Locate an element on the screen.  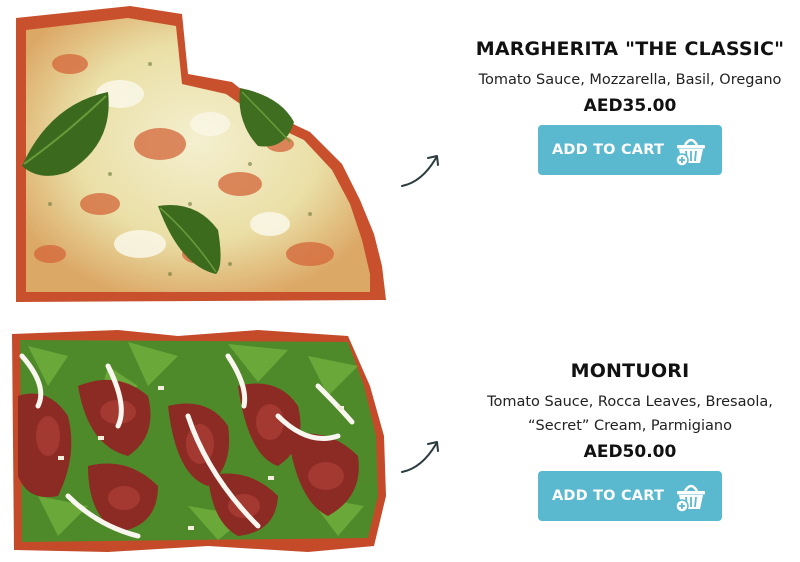
product-price: AED35.00 is located at coordinates (630, 106).